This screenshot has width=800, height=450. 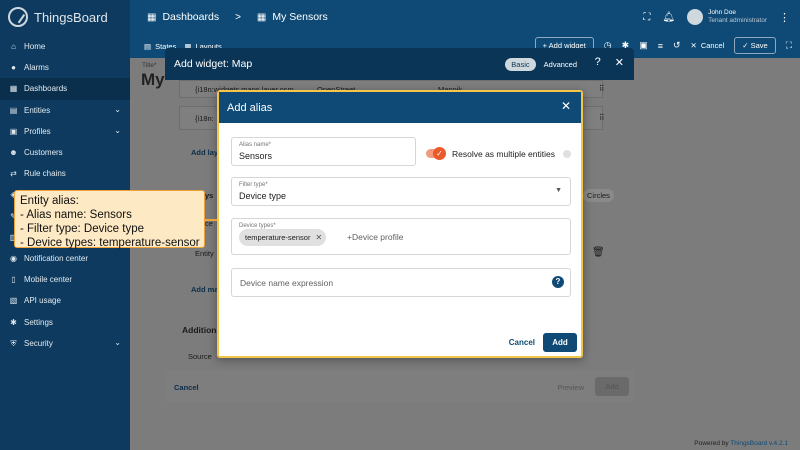 I want to click on chip-remove-icon: ✕, so click(x=318, y=237).